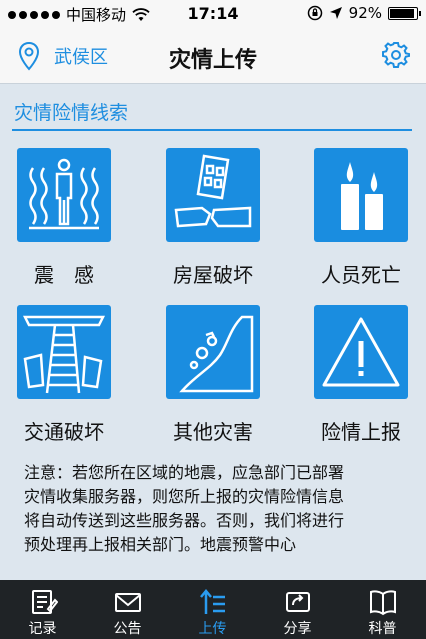  What do you see at coordinates (71, 113) in the screenshot?
I see `section-title: 灾情险情线索` at bounding box center [71, 113].